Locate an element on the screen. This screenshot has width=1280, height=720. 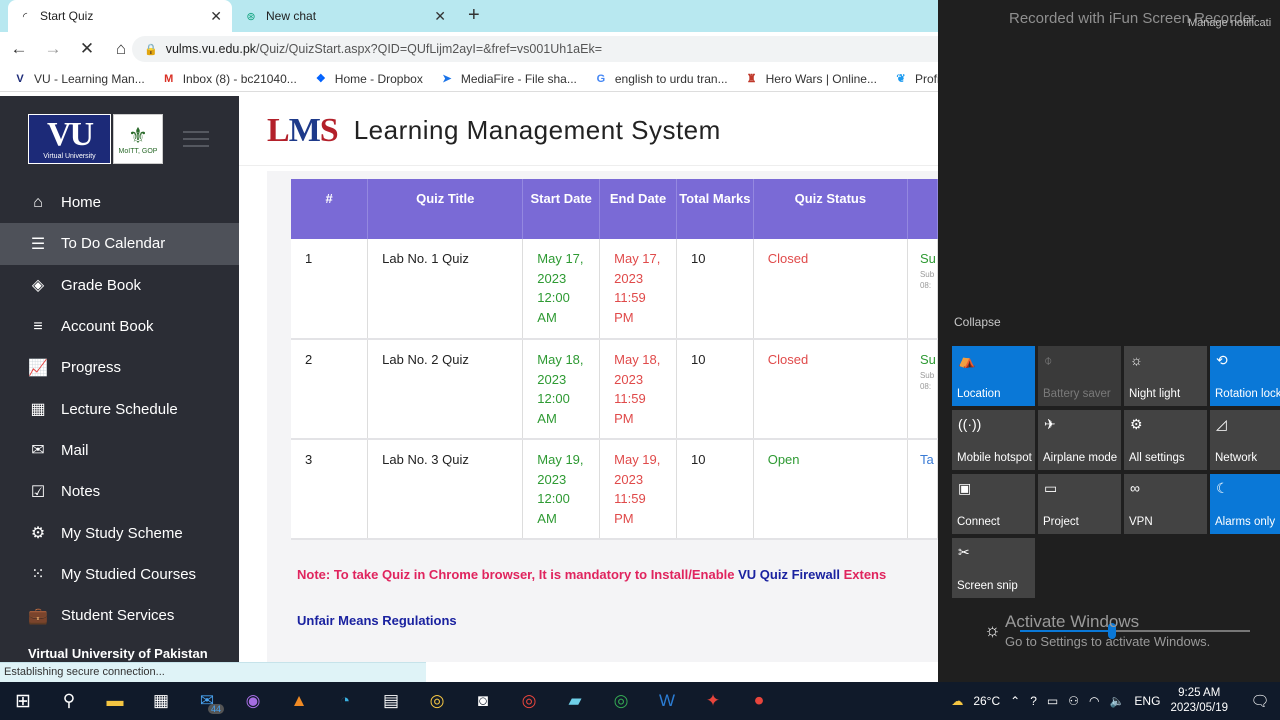
sidebar-item-lecture-schedule: ▦ Lecture Schedule is located at coordinates (119, 408).